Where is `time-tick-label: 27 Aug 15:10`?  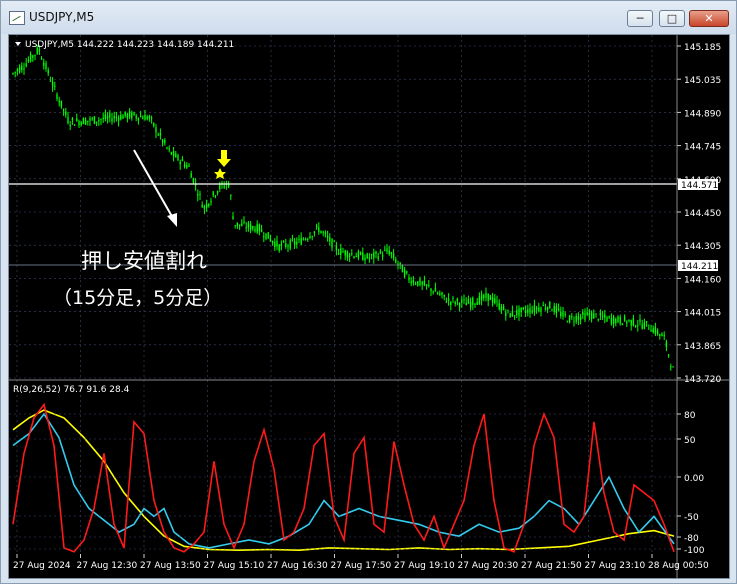
time-tick-label: 27 Aug 15:10 is located at coordinates (234, 566).